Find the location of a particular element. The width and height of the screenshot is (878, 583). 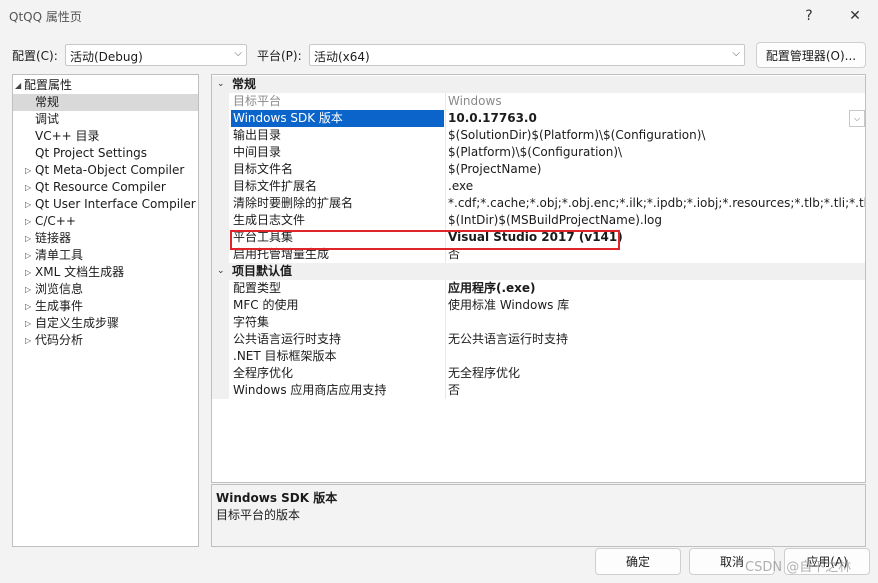

property-row: Windows SDK 版本 10.0.17763.0 ⌵ is located at coordinates (538, 118).